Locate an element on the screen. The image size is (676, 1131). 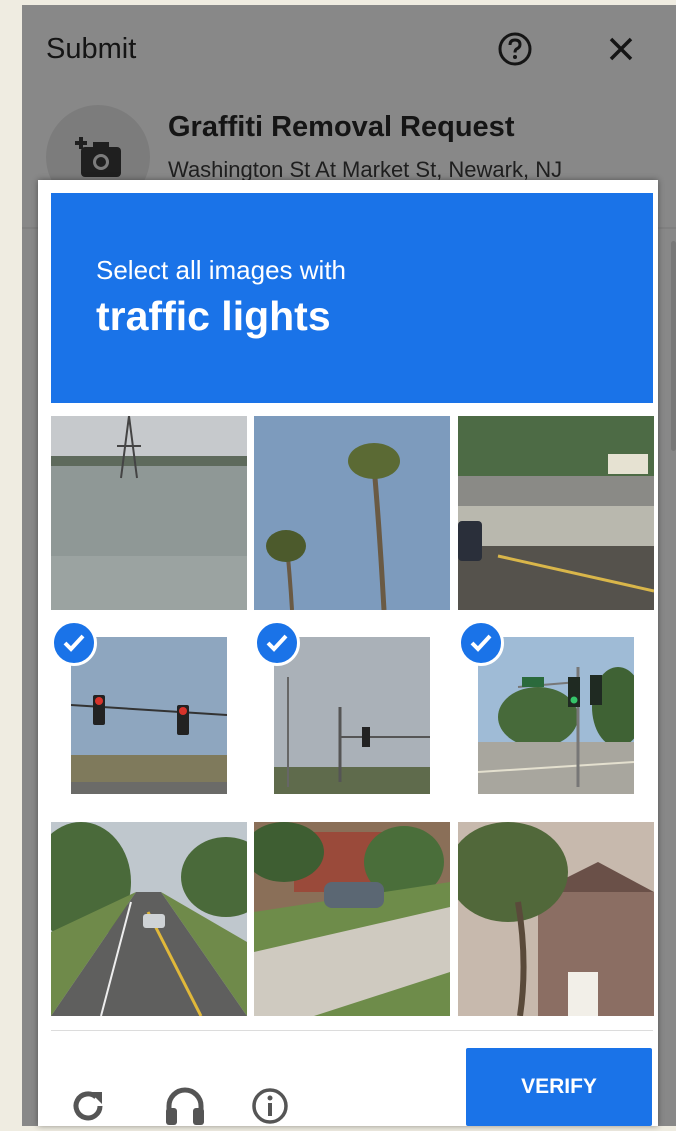
info-icon is located at coordinates (270, 1106).